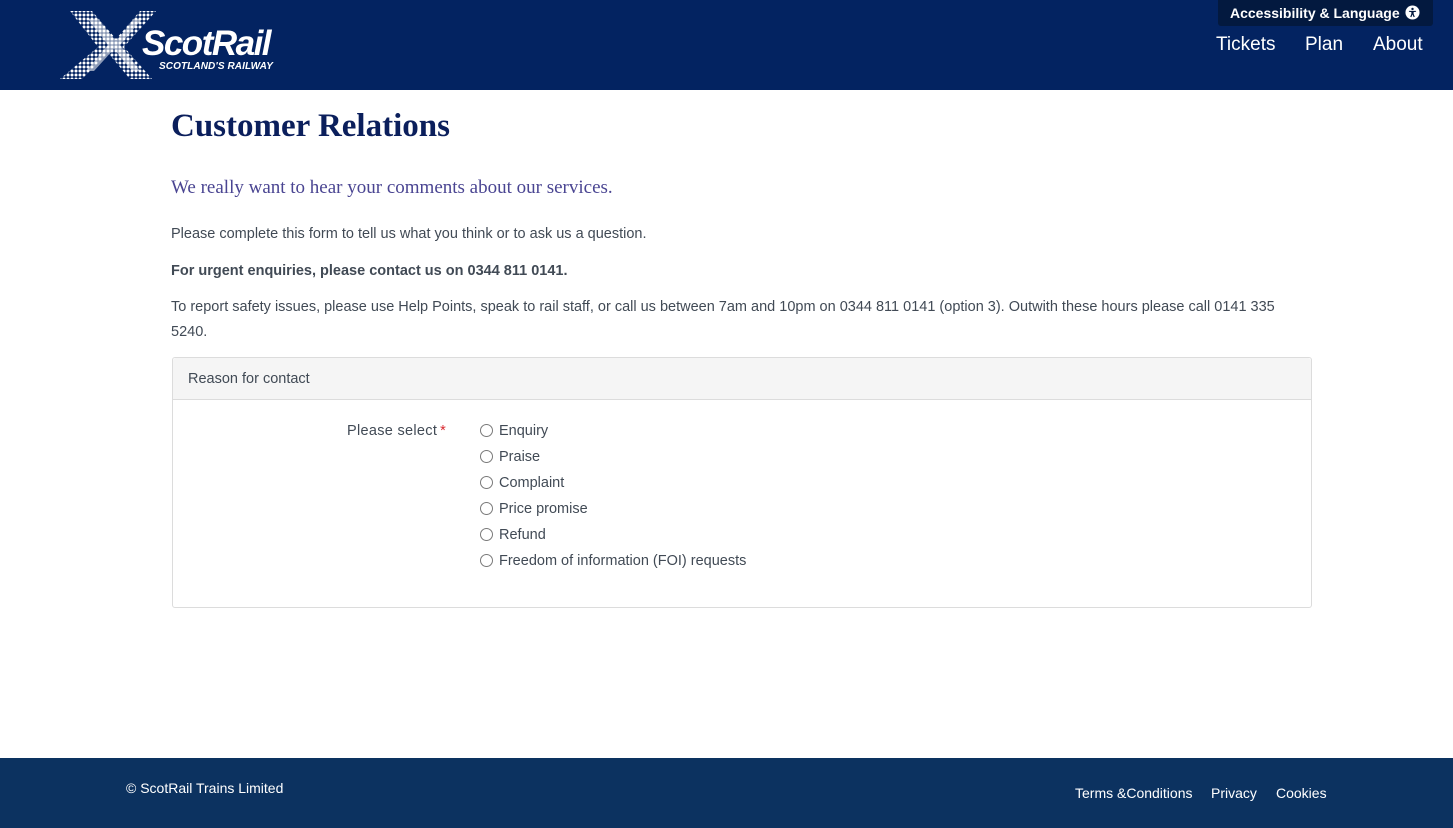 The height and width of the screenshot is (828, 1453). What do you see at coordinates (613, 513) in the screenshot?
I see `radio-option-price-promise: Price promise` at bounding box center [613, 513].